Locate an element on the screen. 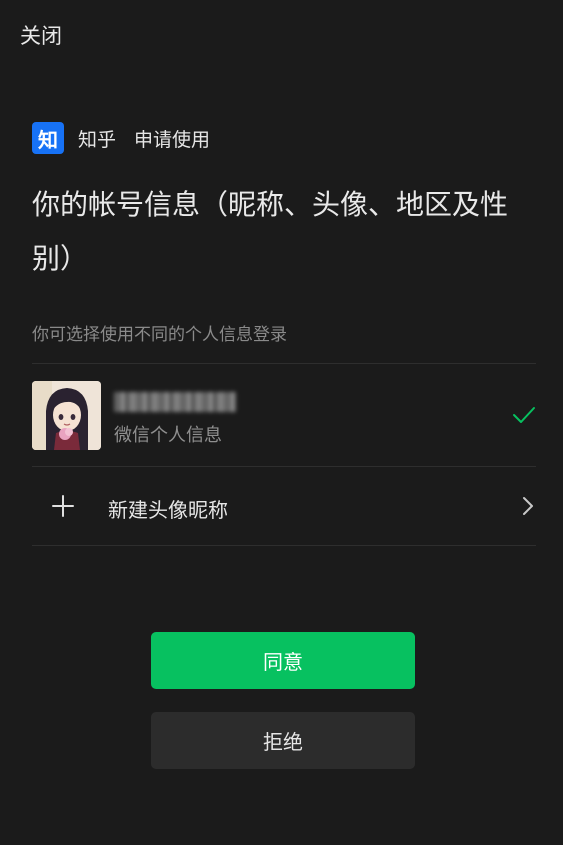 Image resolution: width=563 pixels, height=845 pixels. app-name: 知乎 is located at coordinates (97, 139).